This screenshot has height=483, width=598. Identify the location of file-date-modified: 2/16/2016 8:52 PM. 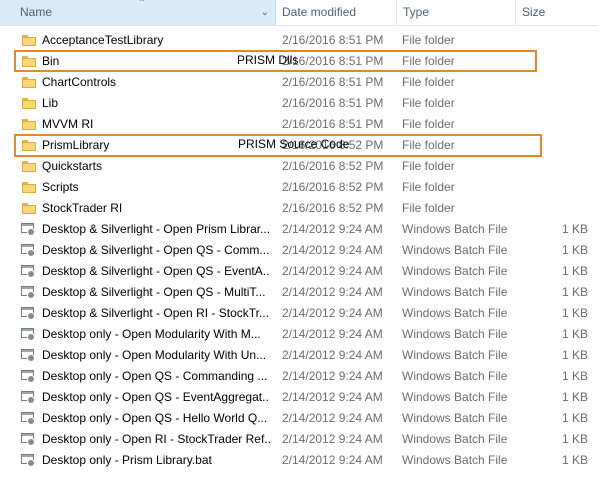
(333, 187).